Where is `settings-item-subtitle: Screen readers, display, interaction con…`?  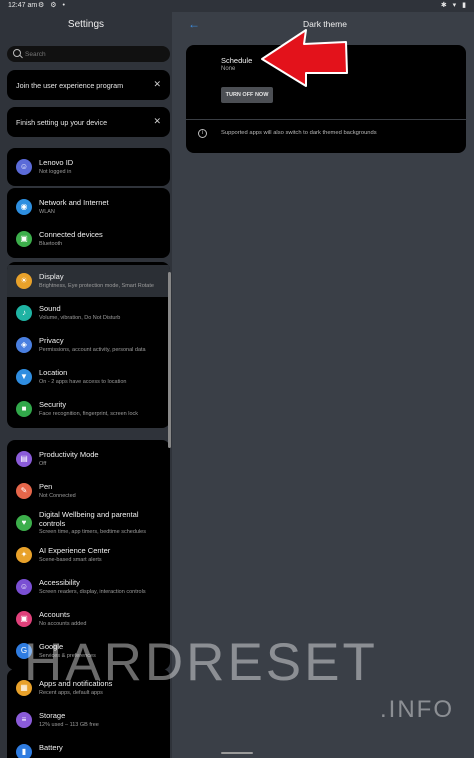 settings-item-subtitle: Screen readers, display, interaction con… is located at coordinates (92, 592).